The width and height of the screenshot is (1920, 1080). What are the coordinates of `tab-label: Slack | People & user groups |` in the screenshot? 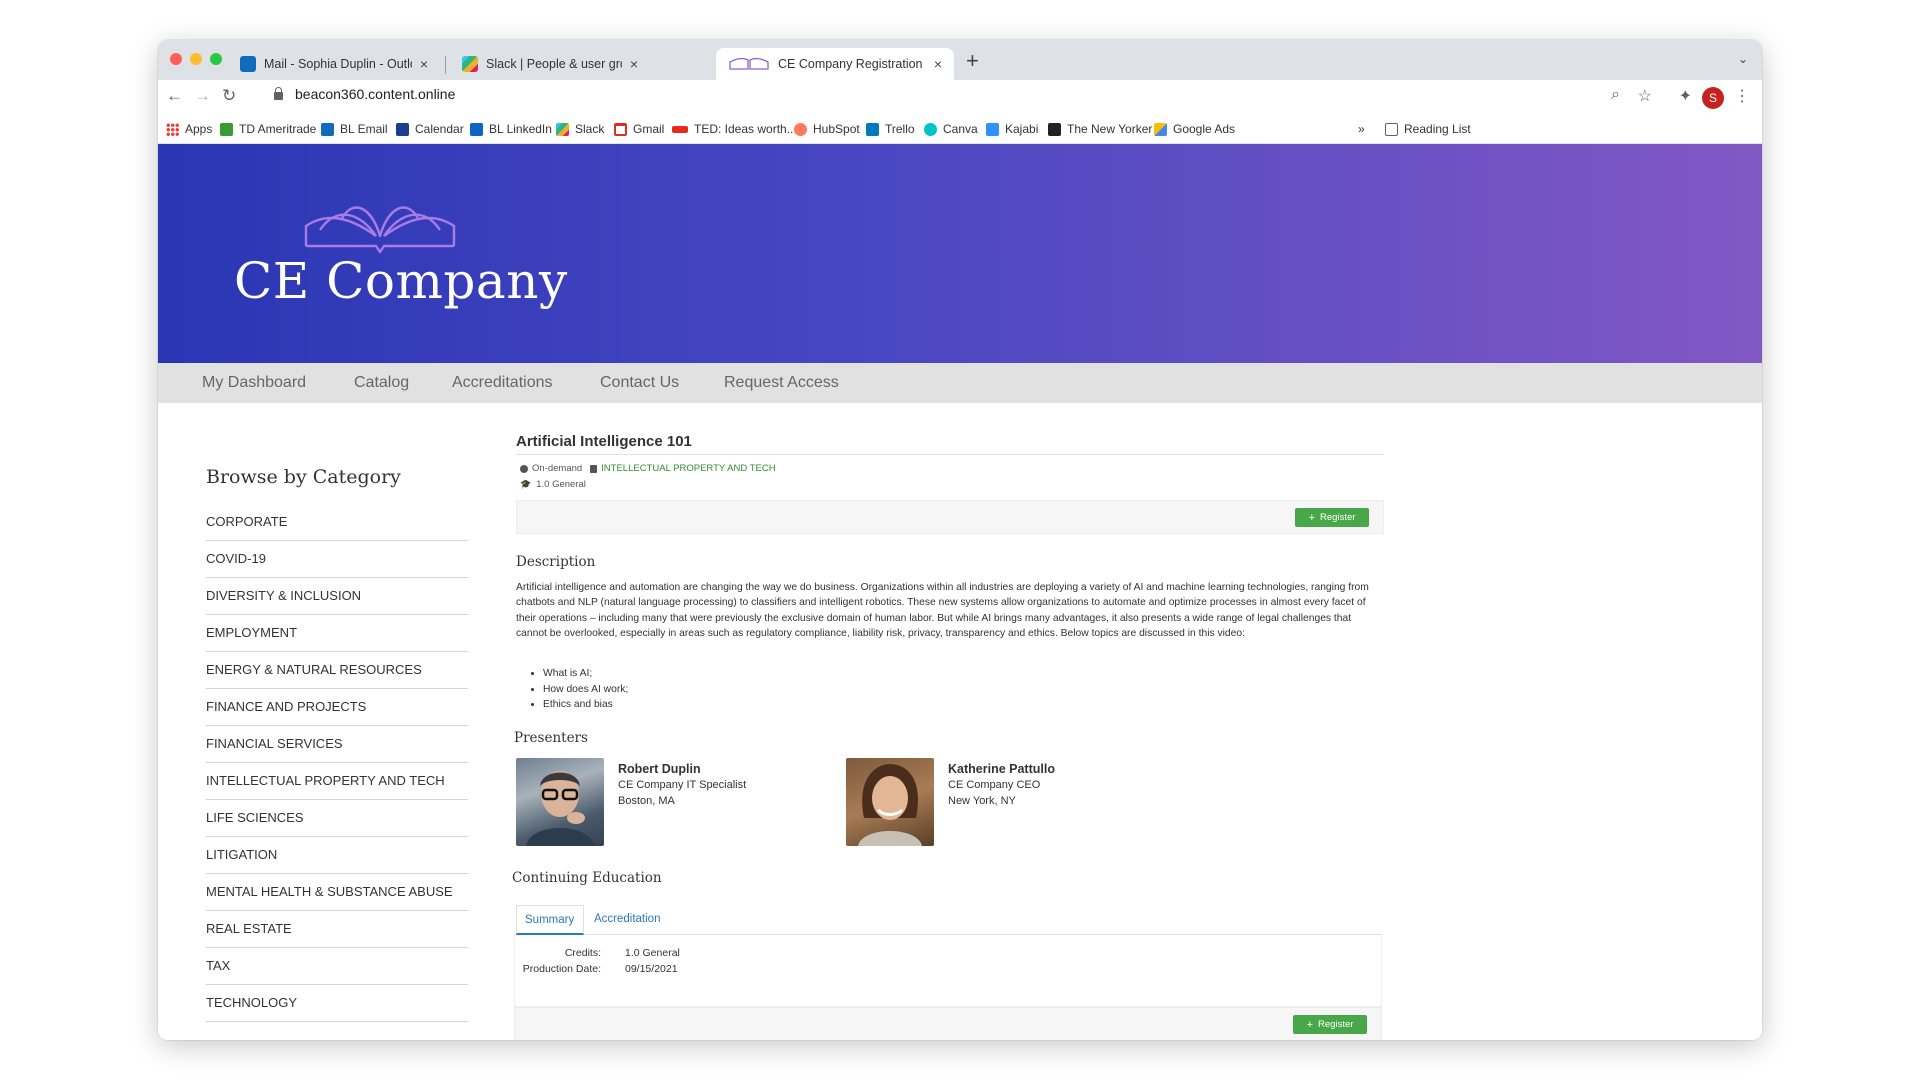 It's located at (554, 64).